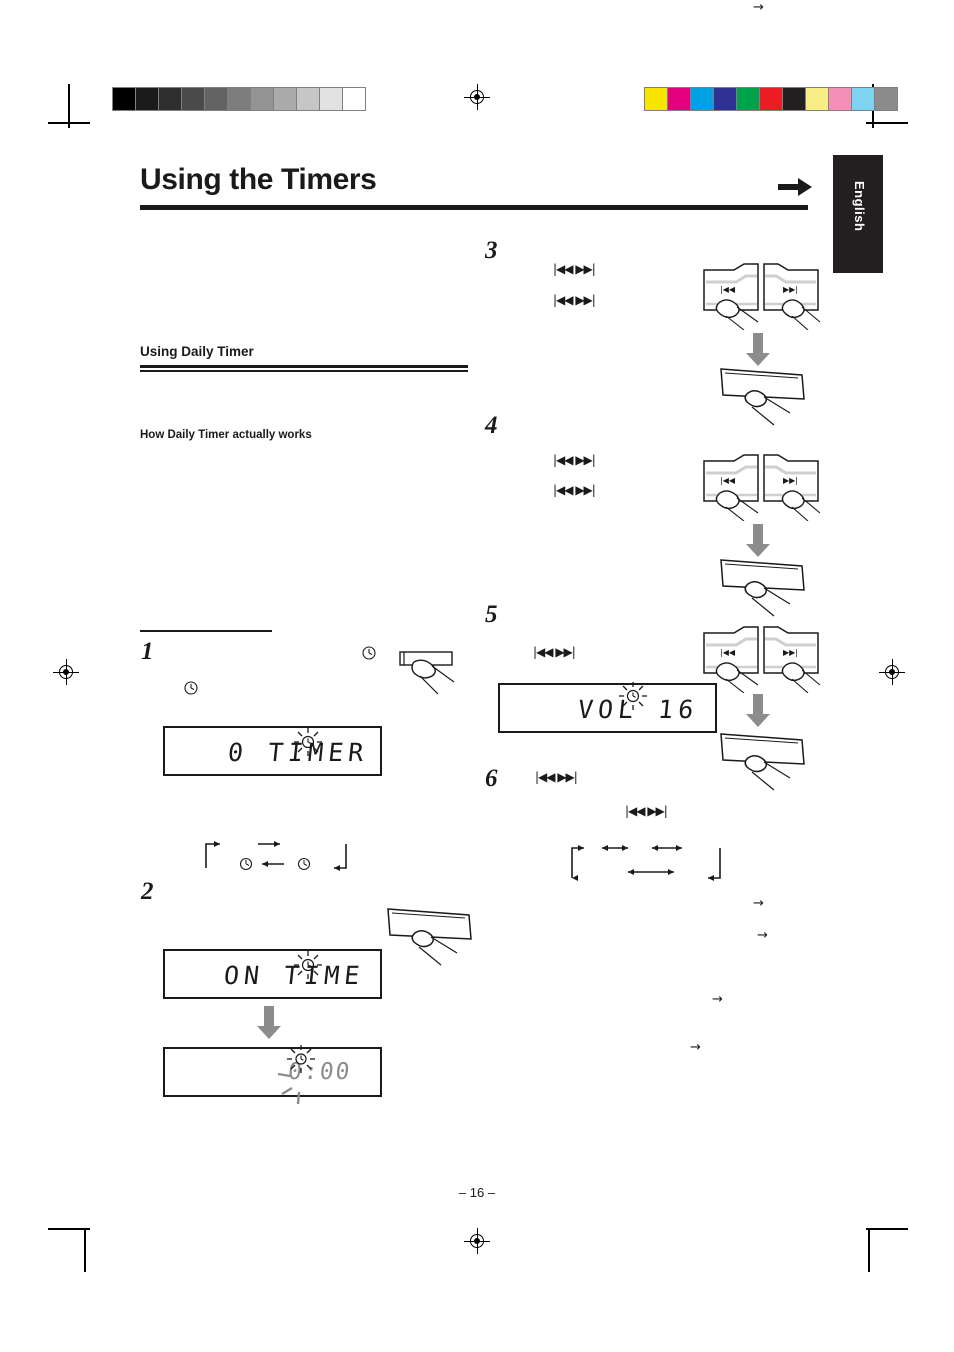  What do you see at coordinates (761, 298) in the screenshot?
I see `button-pair-illustration-step3: |◀◀ ▶▶|` at bounding box center [761, 298].